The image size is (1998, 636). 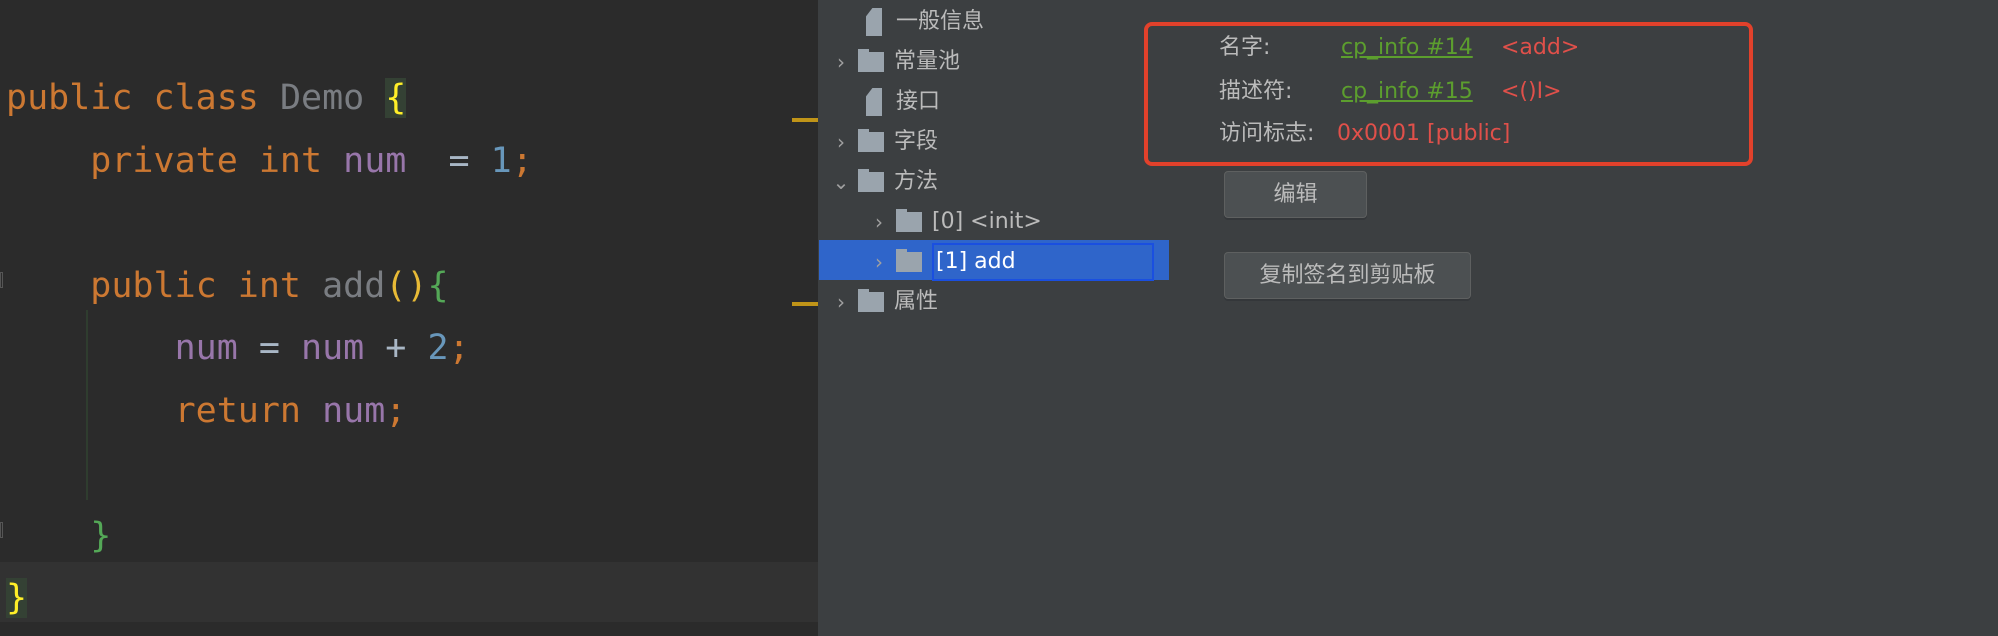 What do you see at coordinates (1531, 91) in the screenshot?
I see `descriptor-value: <()I>` at bounding box center [1531, 91].